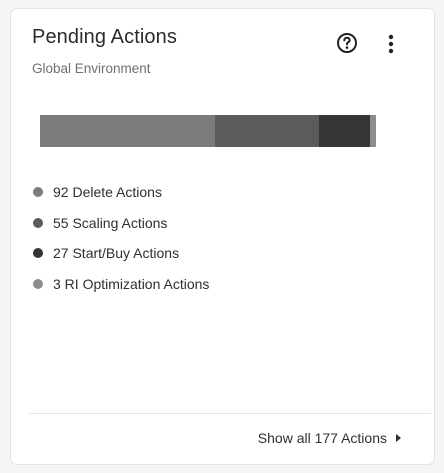 Image resolution: width=444 pixels, height=473 pixels. I want to click on card-title: Pending Actions, so click(104, 37).